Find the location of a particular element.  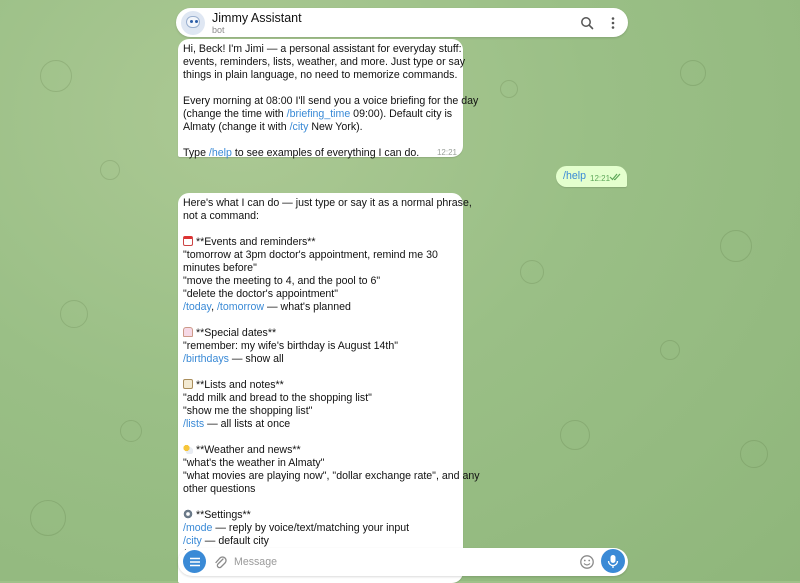

message-text-span: — what's planned is located at coordinates (307, 307).